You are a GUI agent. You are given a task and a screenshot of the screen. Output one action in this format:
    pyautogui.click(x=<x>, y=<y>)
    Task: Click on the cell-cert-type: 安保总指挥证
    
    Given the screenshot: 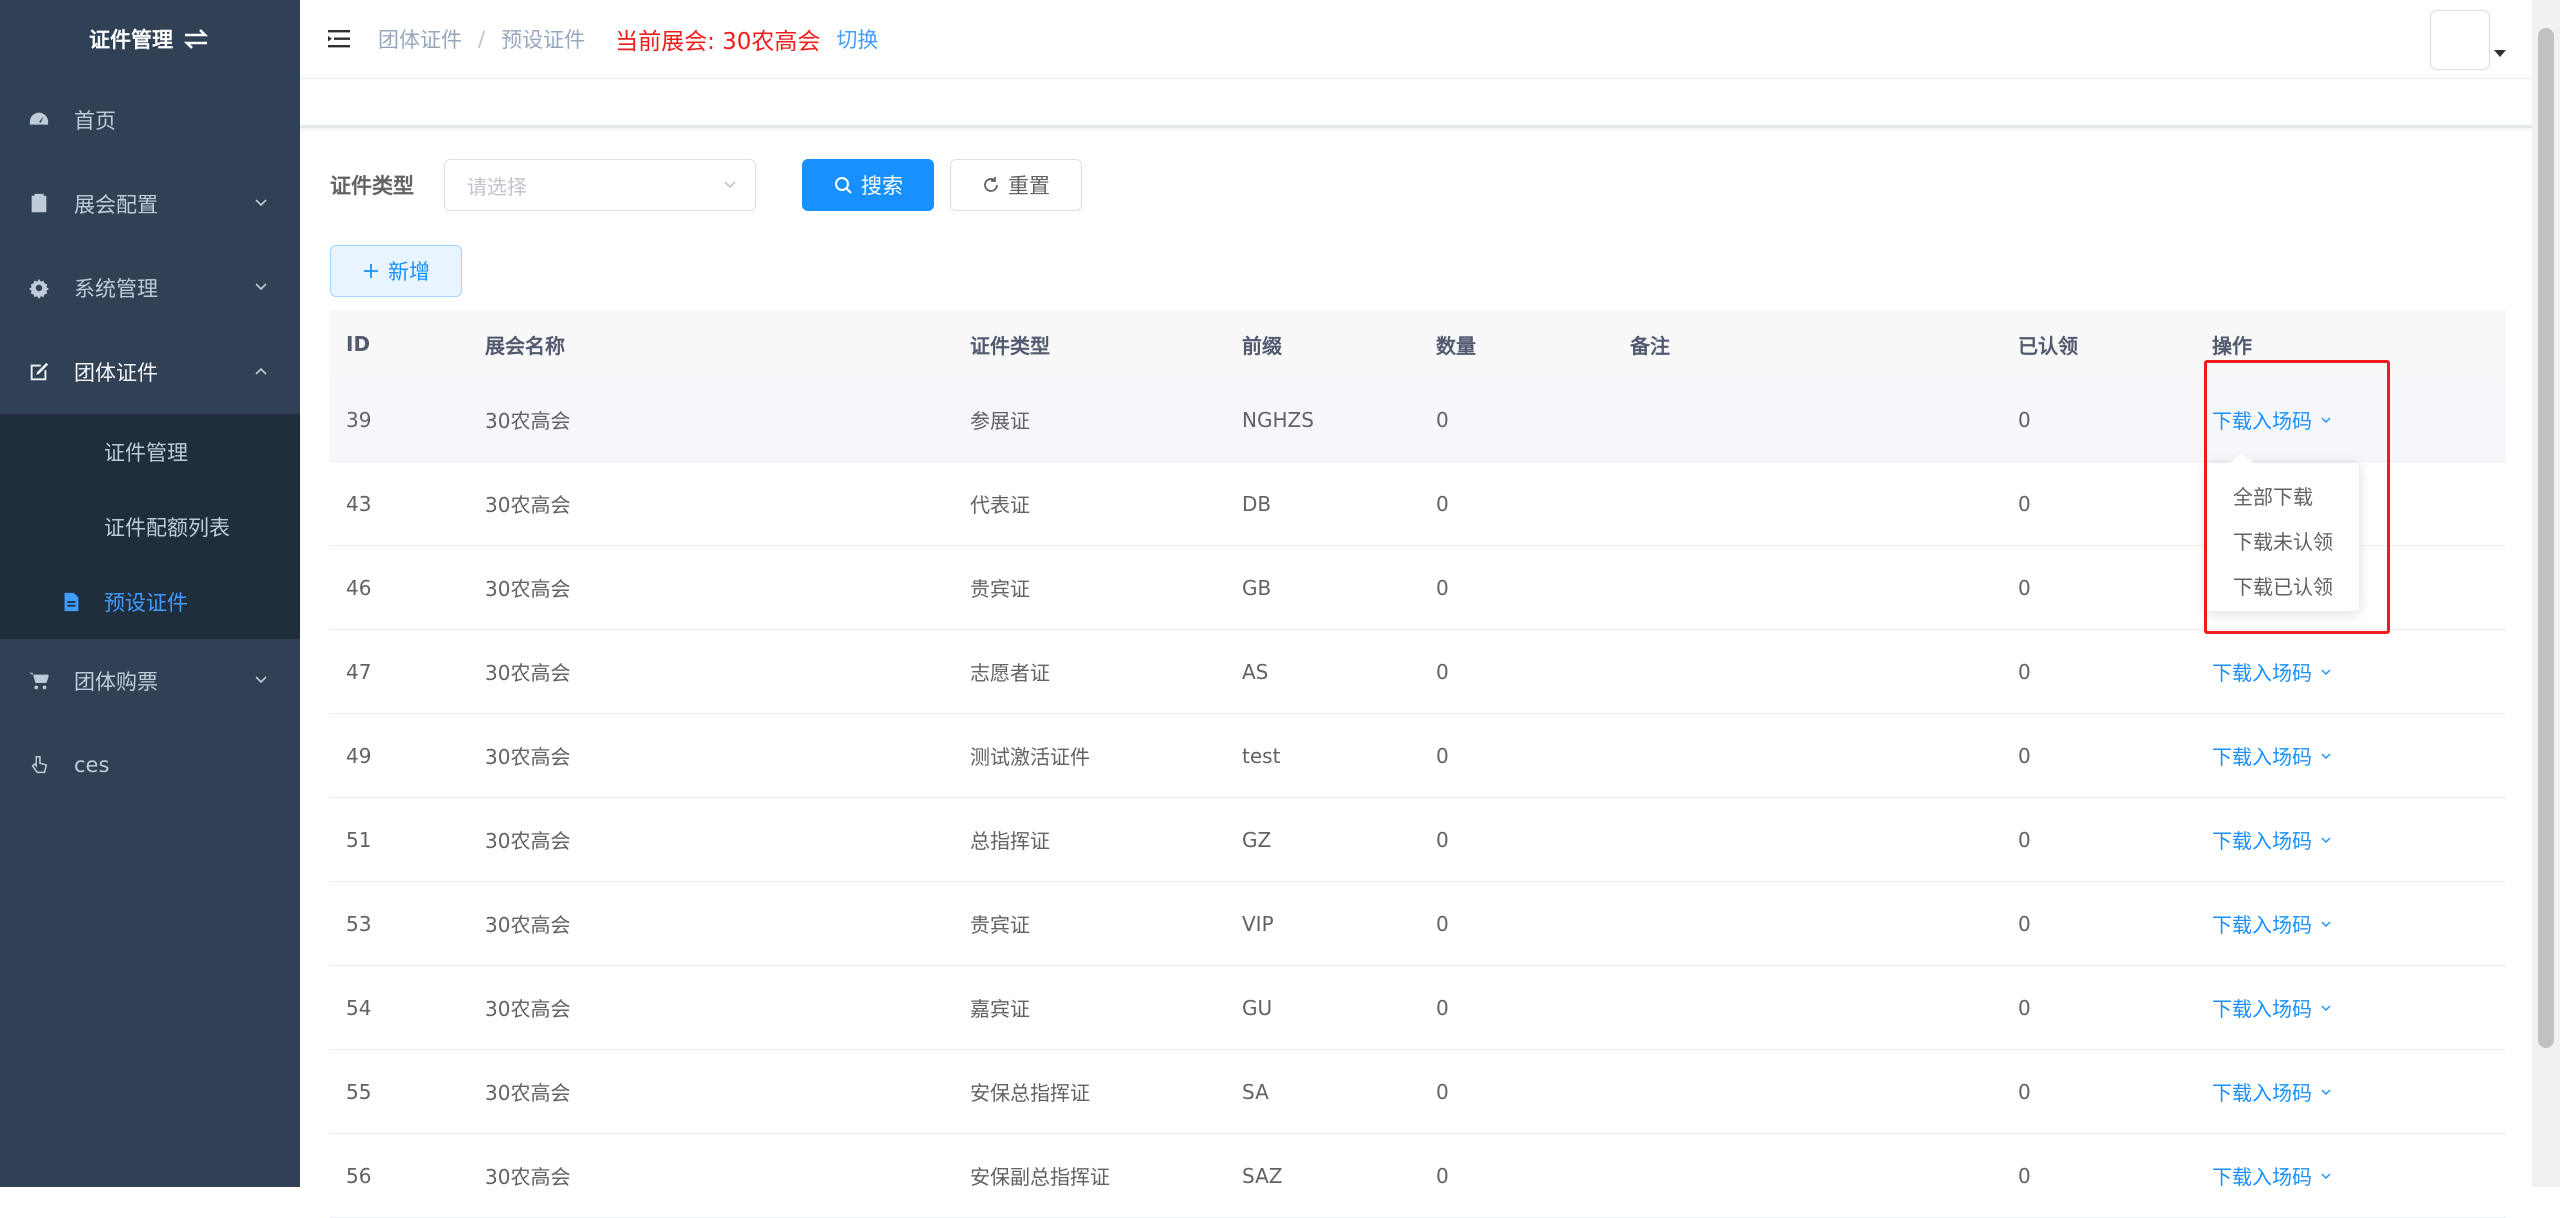 What is the action you would take?
    pyautogui.click(x=1030, y=1093)
    